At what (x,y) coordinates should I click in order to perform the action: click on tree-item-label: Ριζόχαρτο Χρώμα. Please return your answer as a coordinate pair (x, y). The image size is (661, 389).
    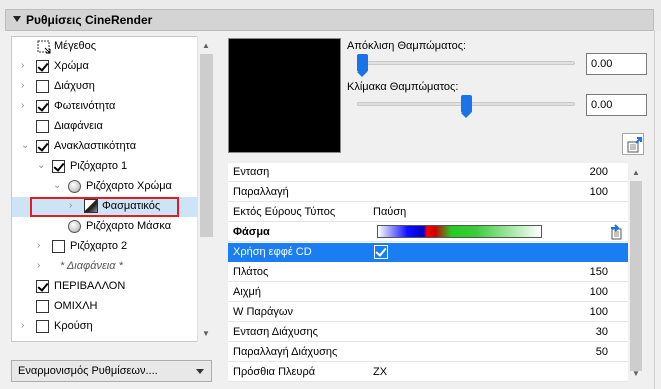
    Looking at the image, I should click on (129, 186).